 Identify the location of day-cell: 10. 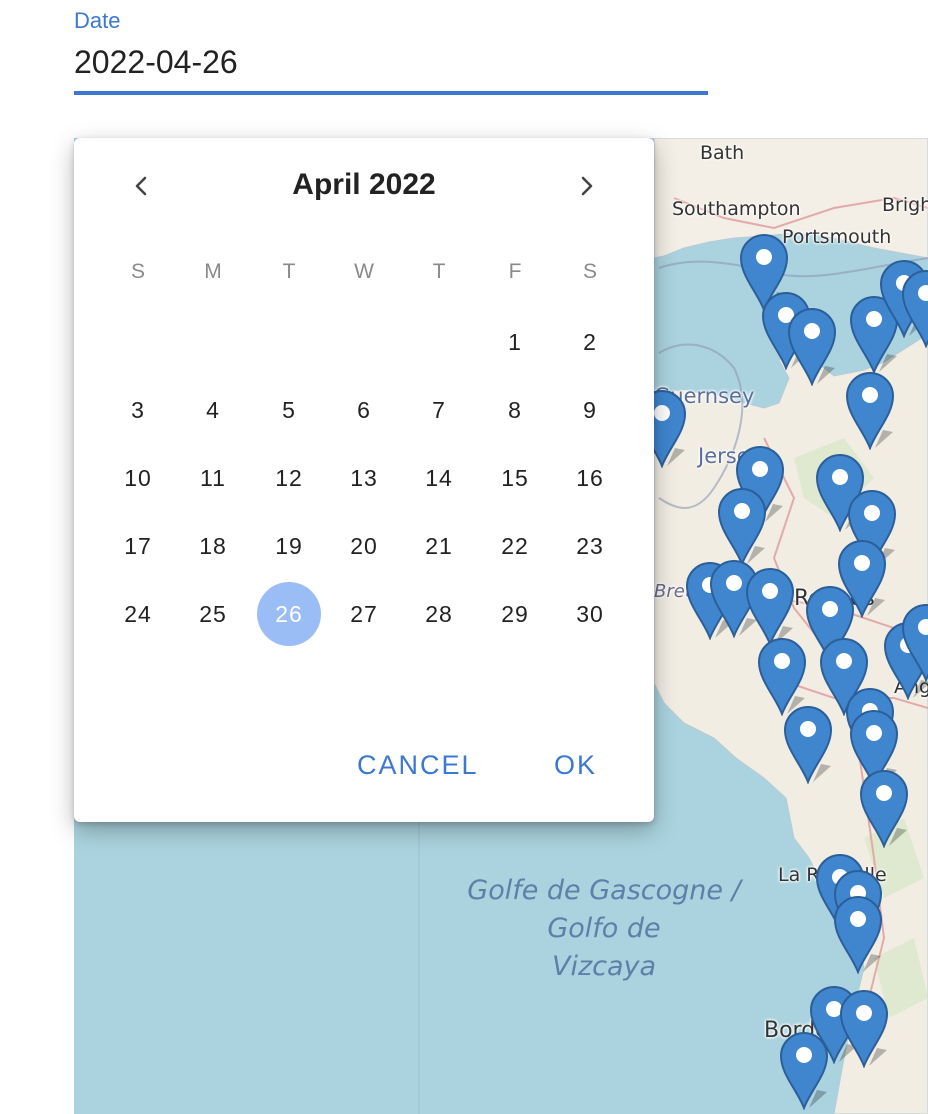
(138, 478).